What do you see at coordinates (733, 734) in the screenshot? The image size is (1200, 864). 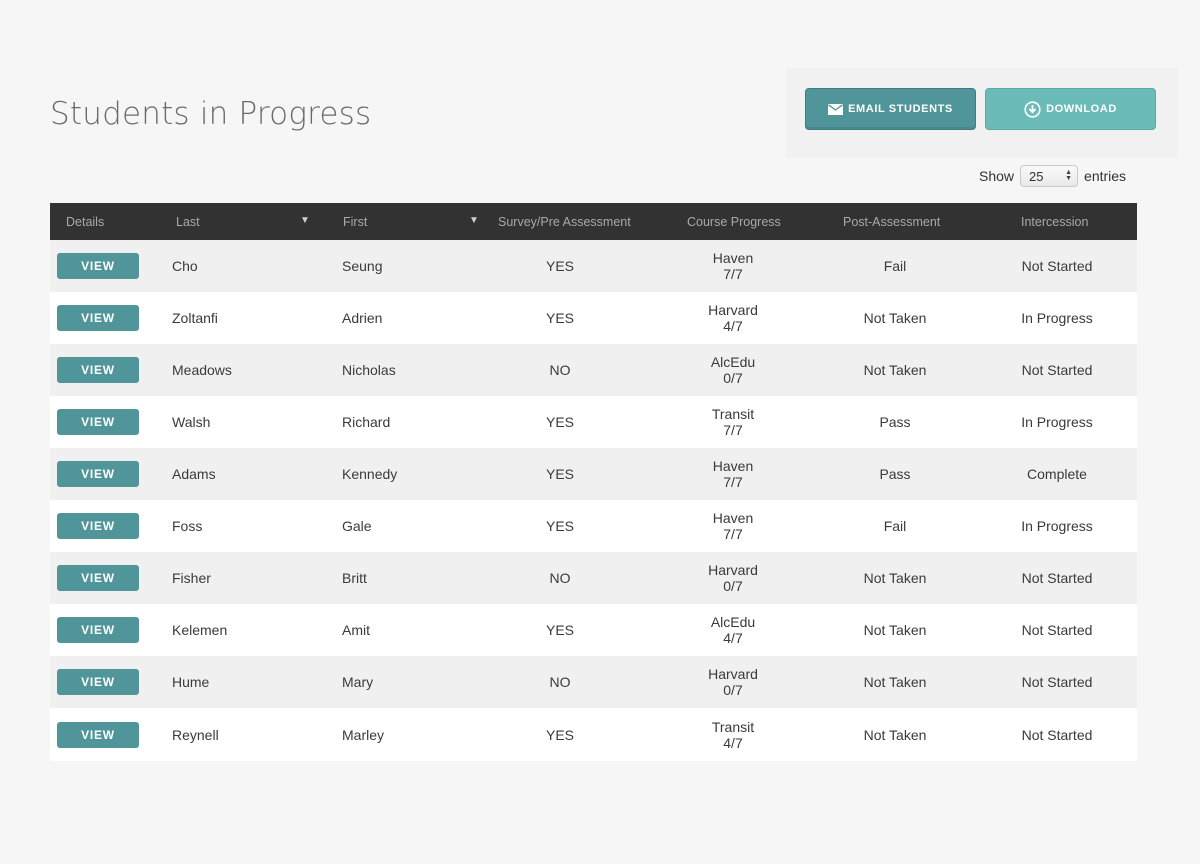 I see `cell-course-progress: Transit 4/7` at bounding box center [733, 734].